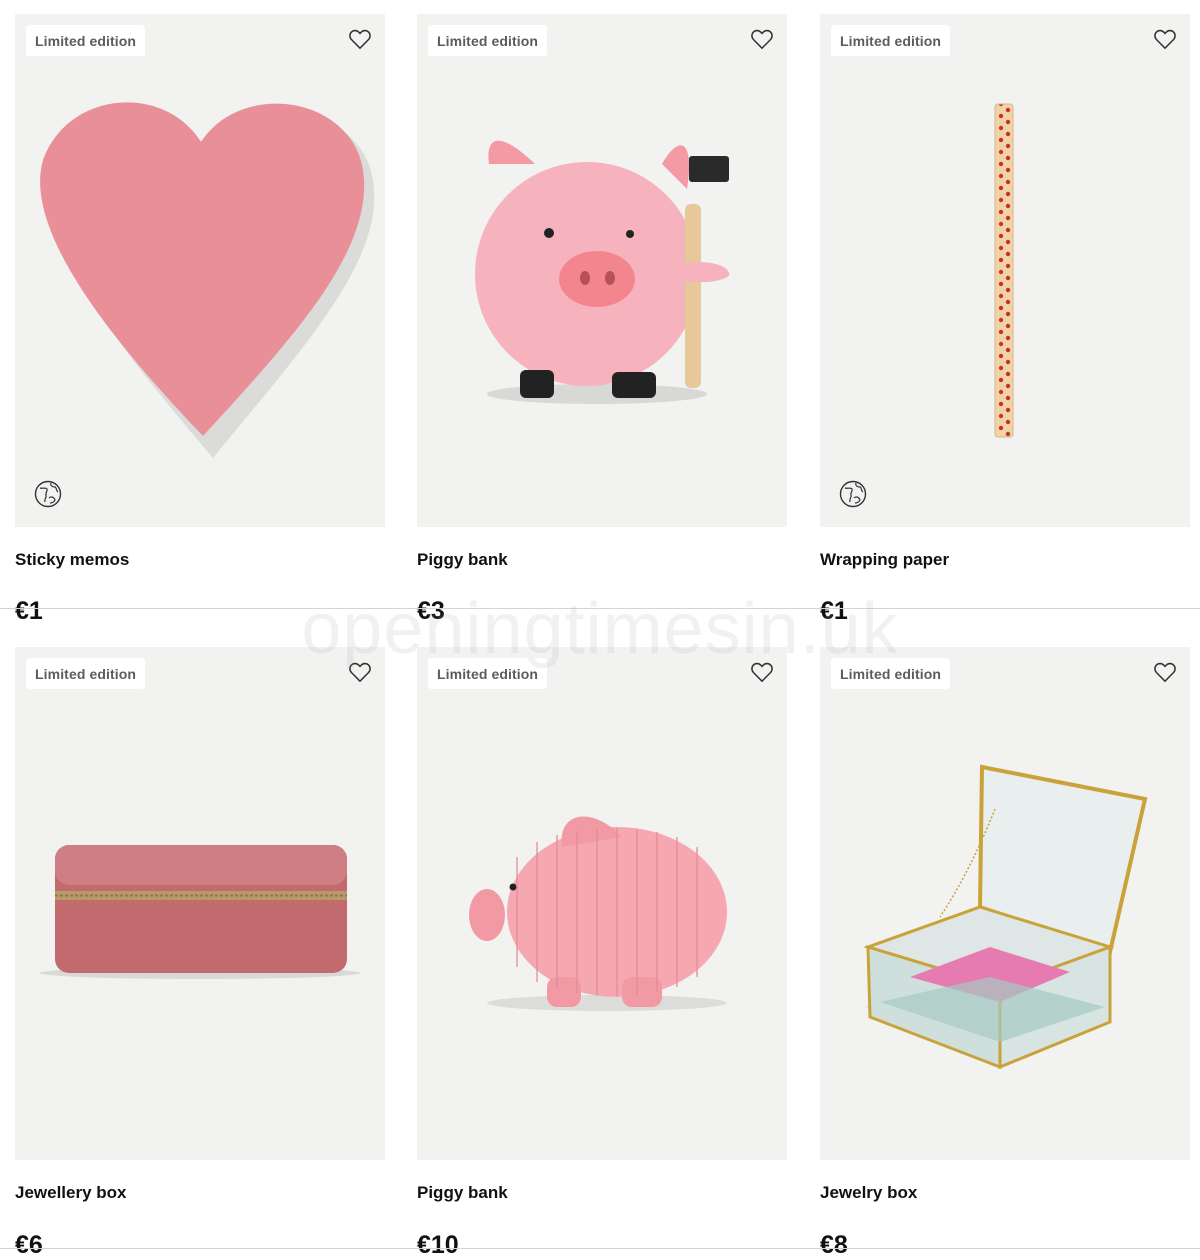 Image resolution: width=1200 pixels, height=1260 pixels. I want to click on piggy-bank-ceramic-image, so click(602, 272).